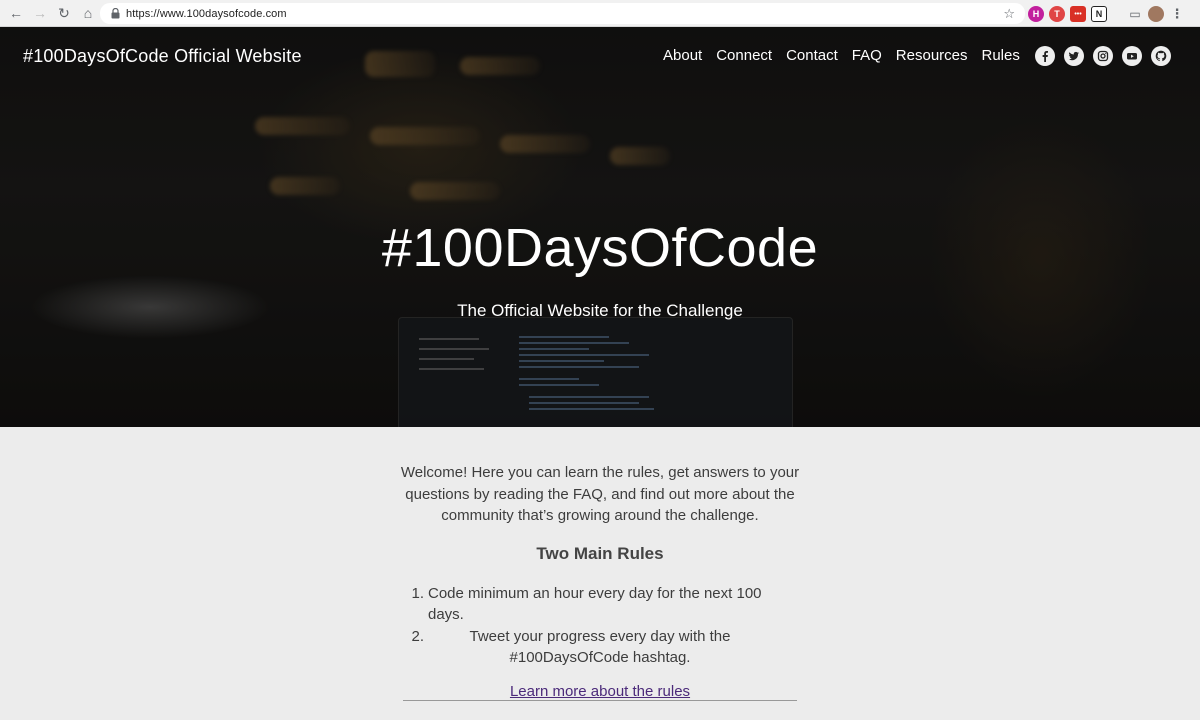 The image size is (1200, 720). Describe the element at coordinates (867, 55) in the screenshot. I see `nav-faq: FAQ` at that location.